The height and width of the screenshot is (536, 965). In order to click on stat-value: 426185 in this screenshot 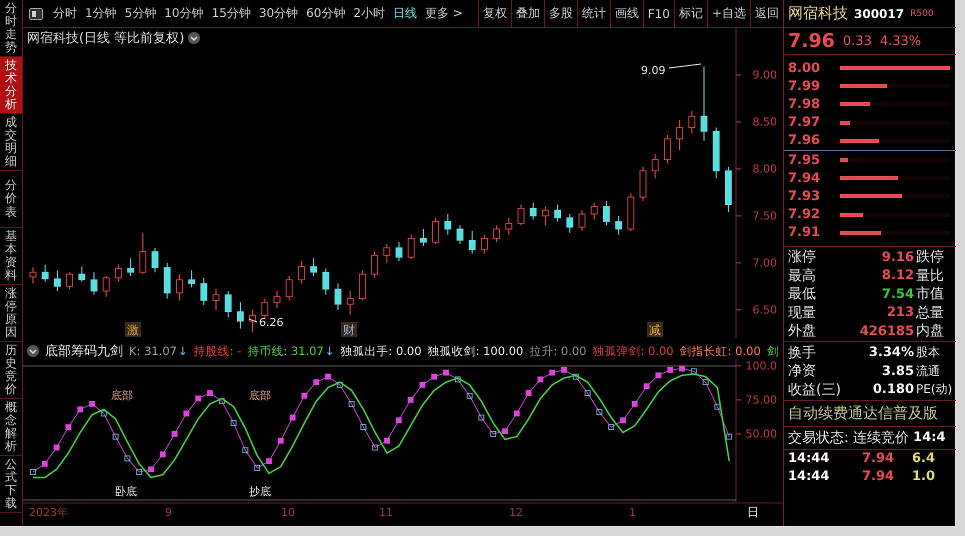, I will do `click(886, 331)`.